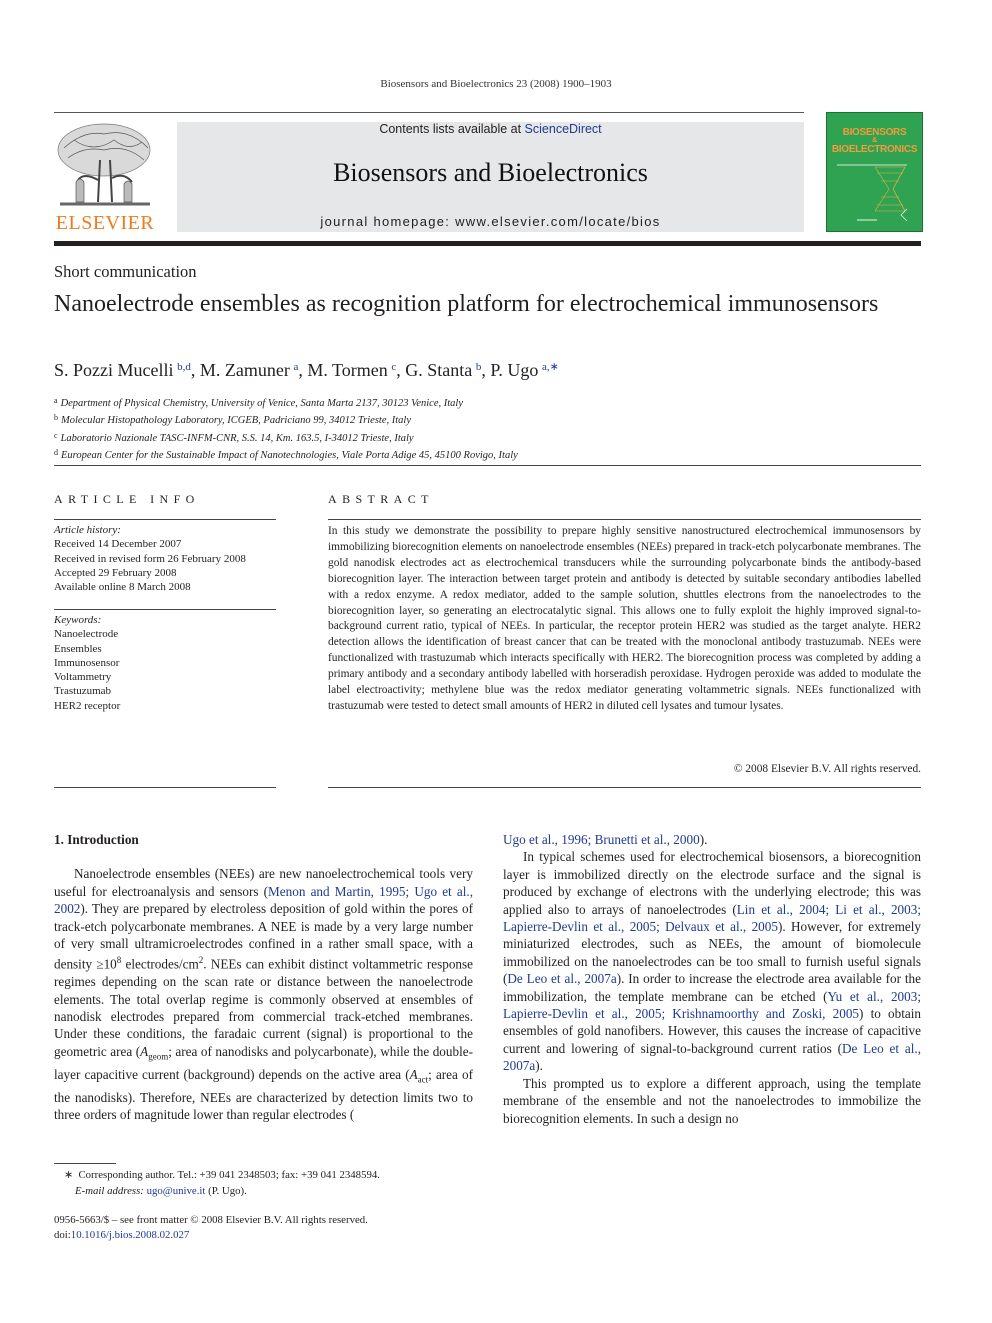  I want to click on journal-name: Biosensors and Bioelectronics, so click(490, 172).